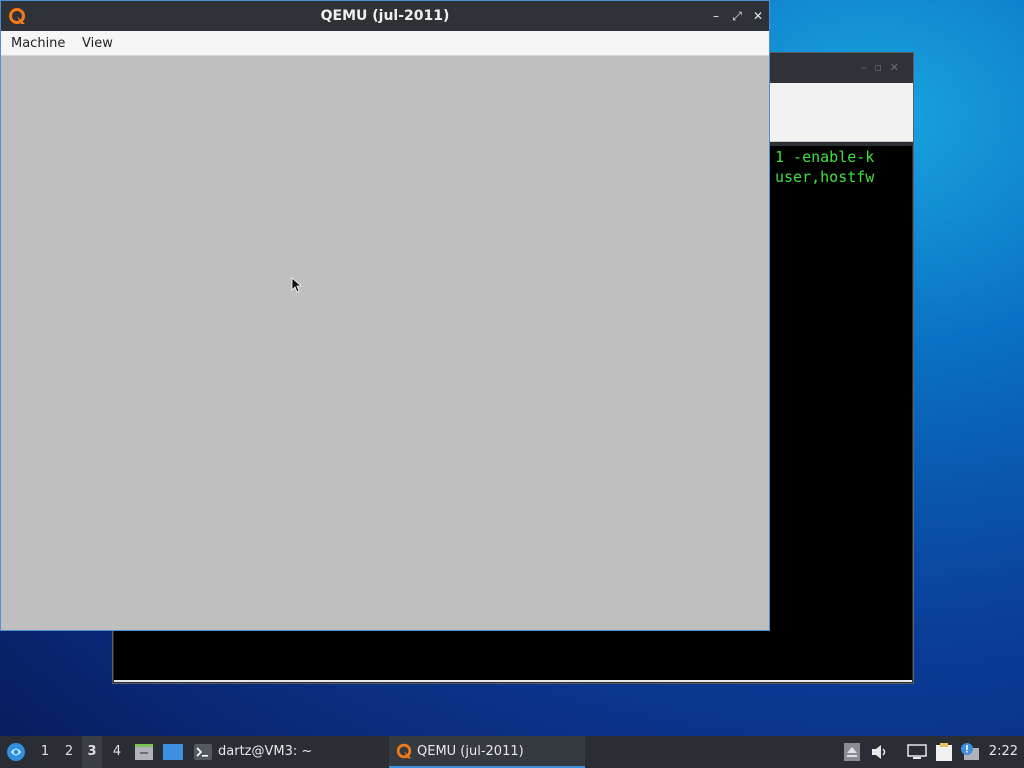 This screenshot has width=1024, height=768. I want to click on terminal-bottom-border, so click(513, 681).